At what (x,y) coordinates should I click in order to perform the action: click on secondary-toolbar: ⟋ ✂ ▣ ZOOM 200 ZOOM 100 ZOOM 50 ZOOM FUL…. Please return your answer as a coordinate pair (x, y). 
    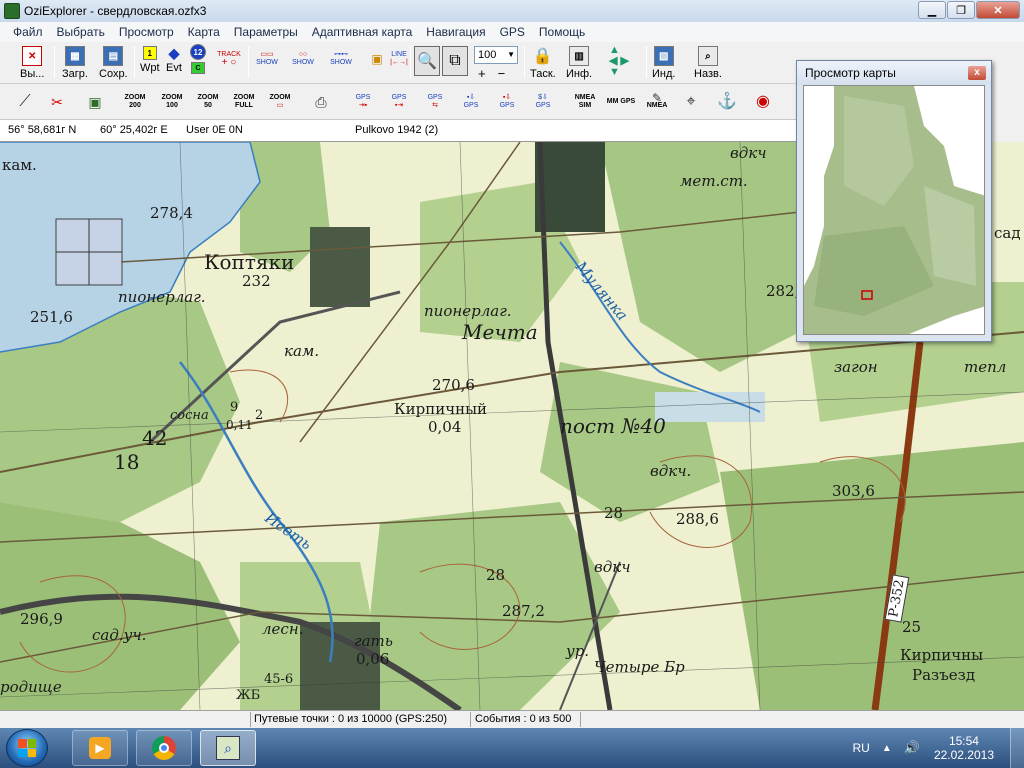
    Looking at the image, I should click on (400, 102).